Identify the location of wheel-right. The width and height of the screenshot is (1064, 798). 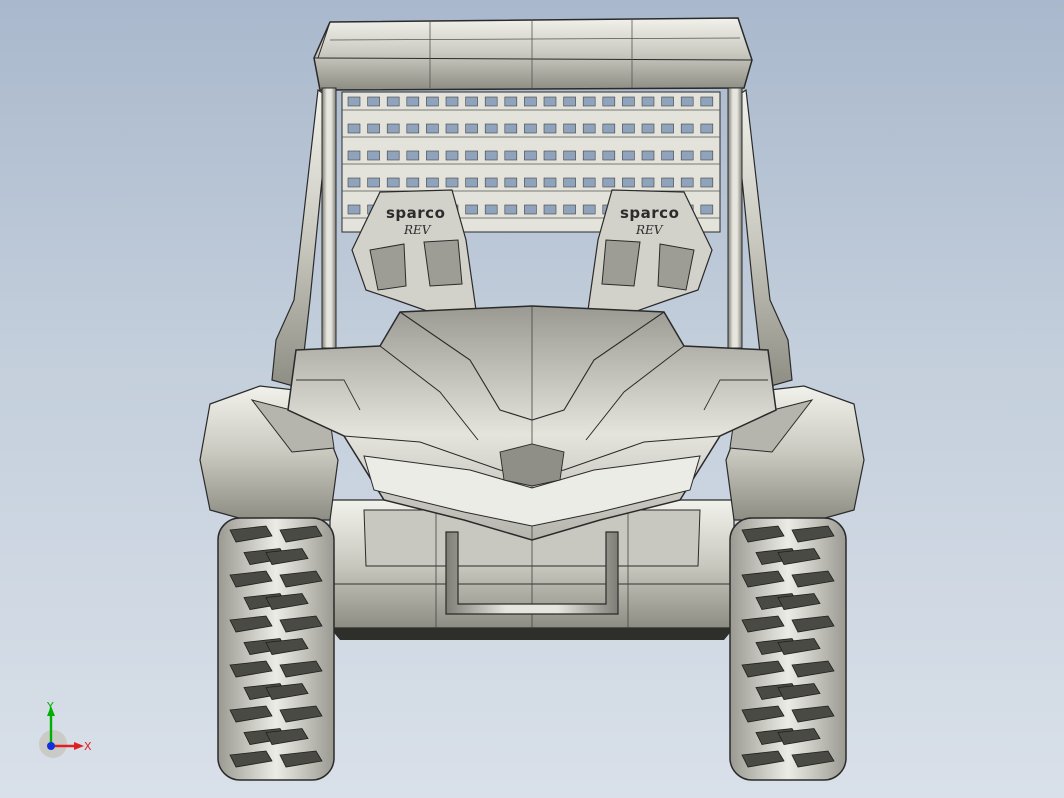
(788, 649).